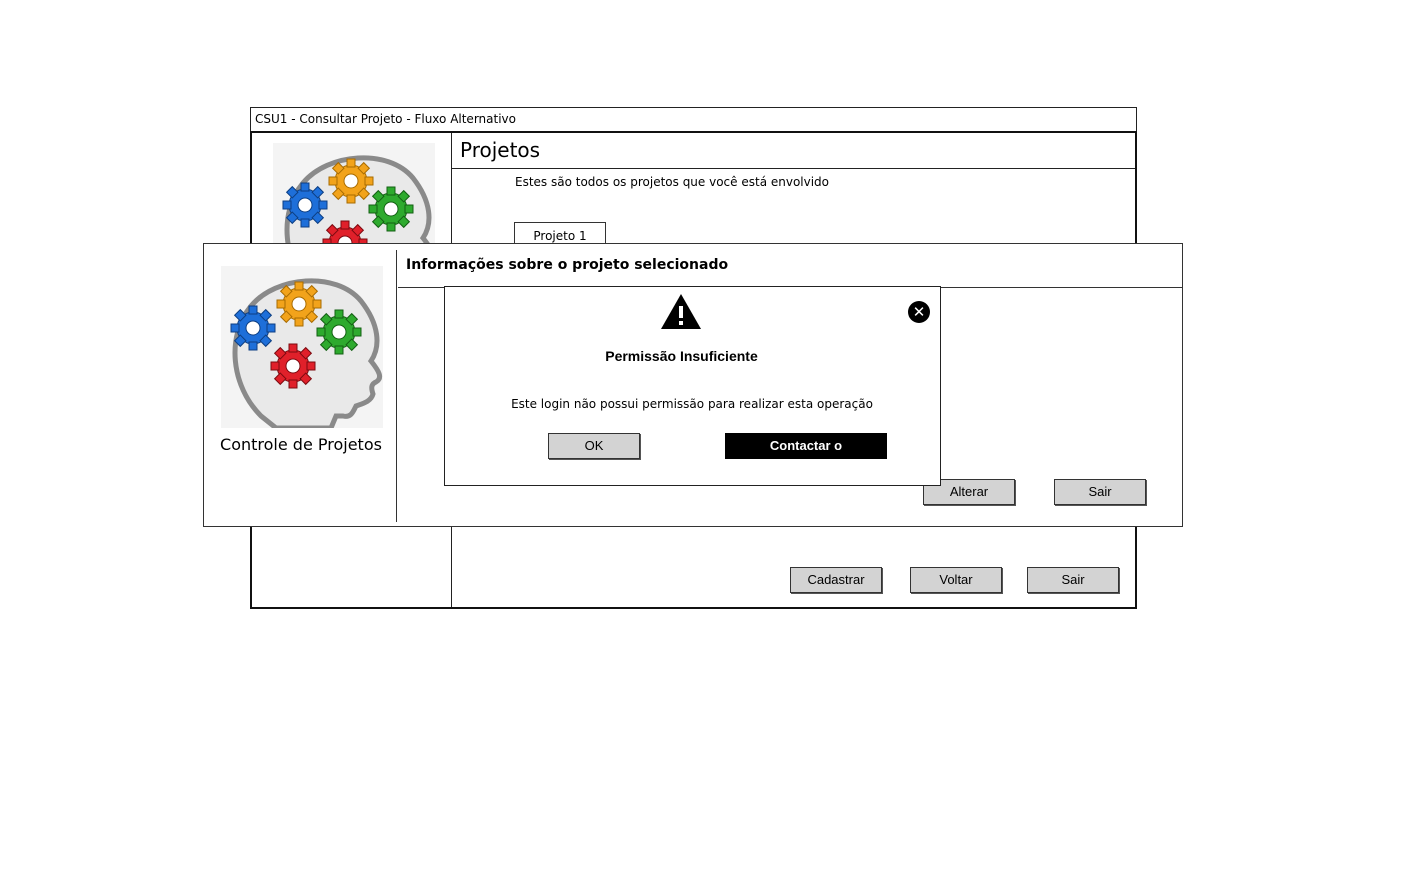 The width and height of the screenshot is (1425, 875). What do you see at coordinates (681, 312) in the screenshot?
I see `warning-icon` at bounding box center [681, 312].